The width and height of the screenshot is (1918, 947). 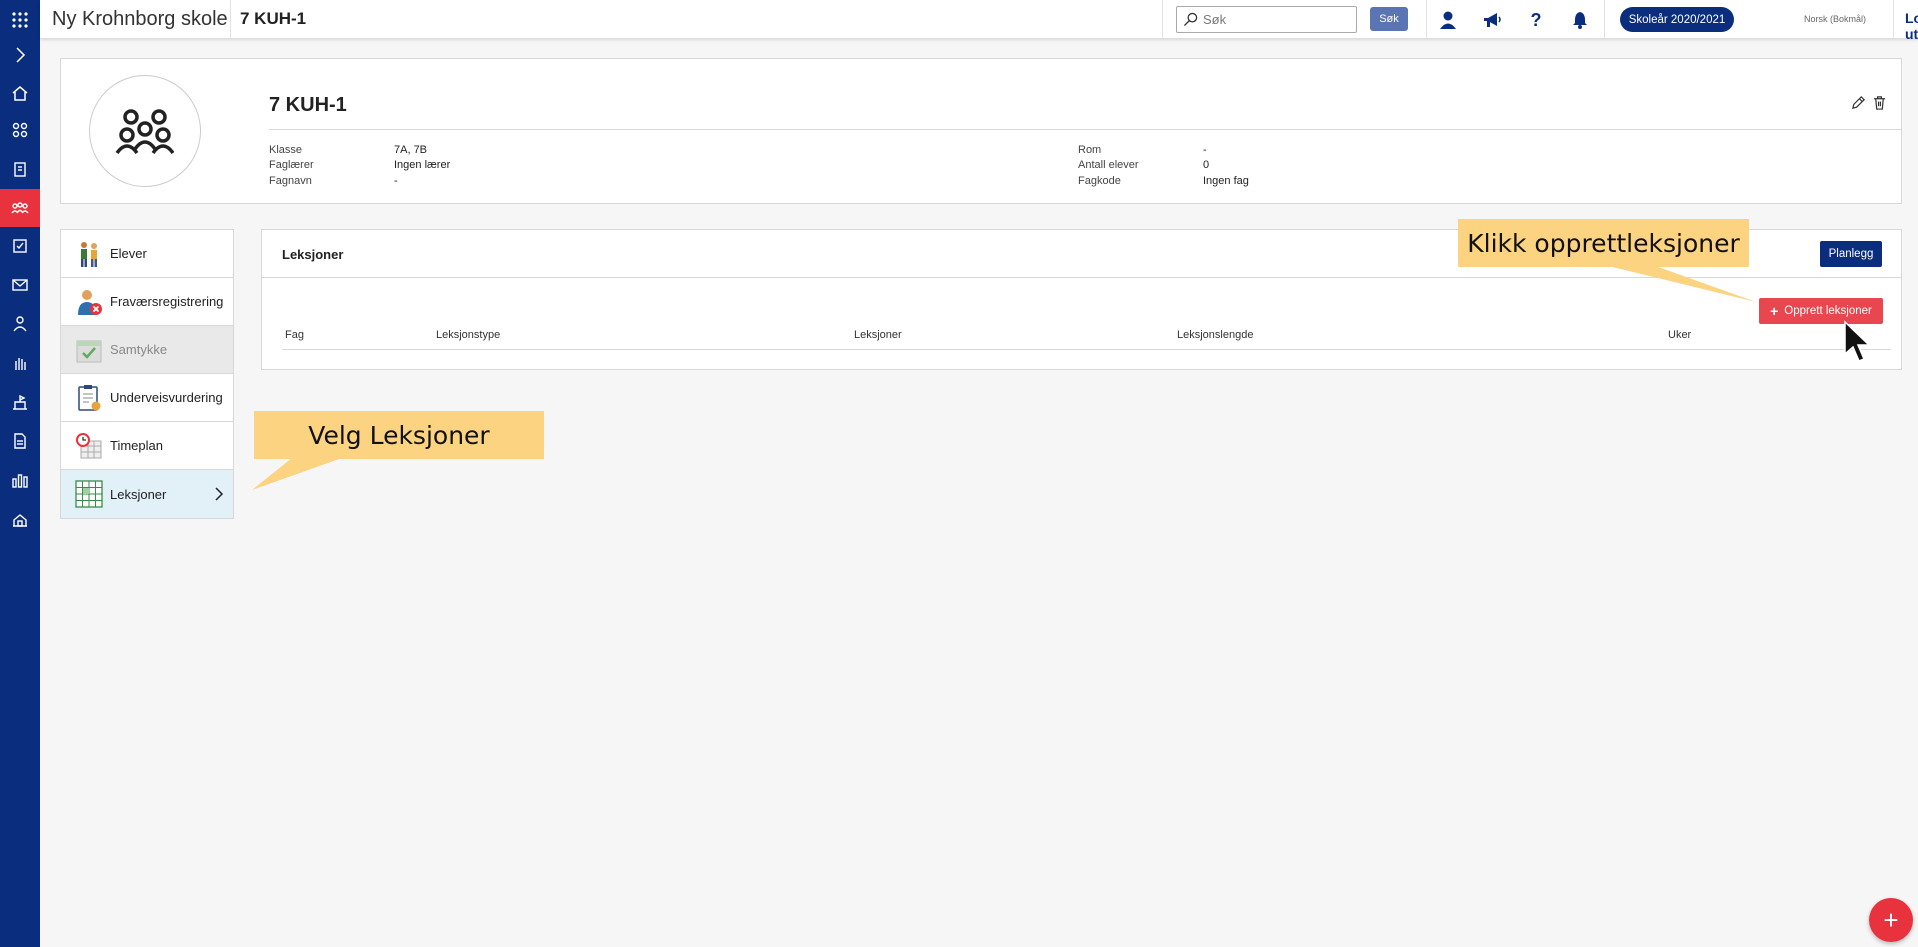 I want to click on column-header-uker: Uker, so click(x=1679, y=335).